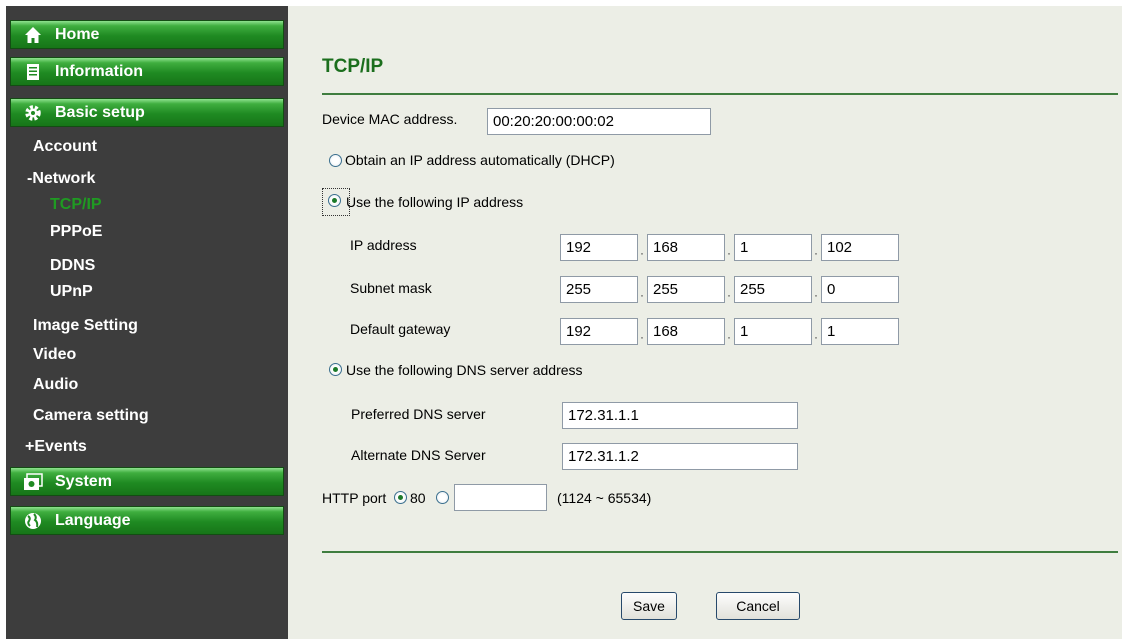  I want to click on globe-icon, so click(33, 521).